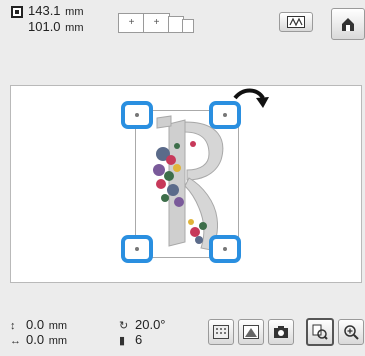  What do you see at coordinates (56, 26) in the screenshot?
I see `pattern-height: 101.0 mm` at bounding box center [56, 26].